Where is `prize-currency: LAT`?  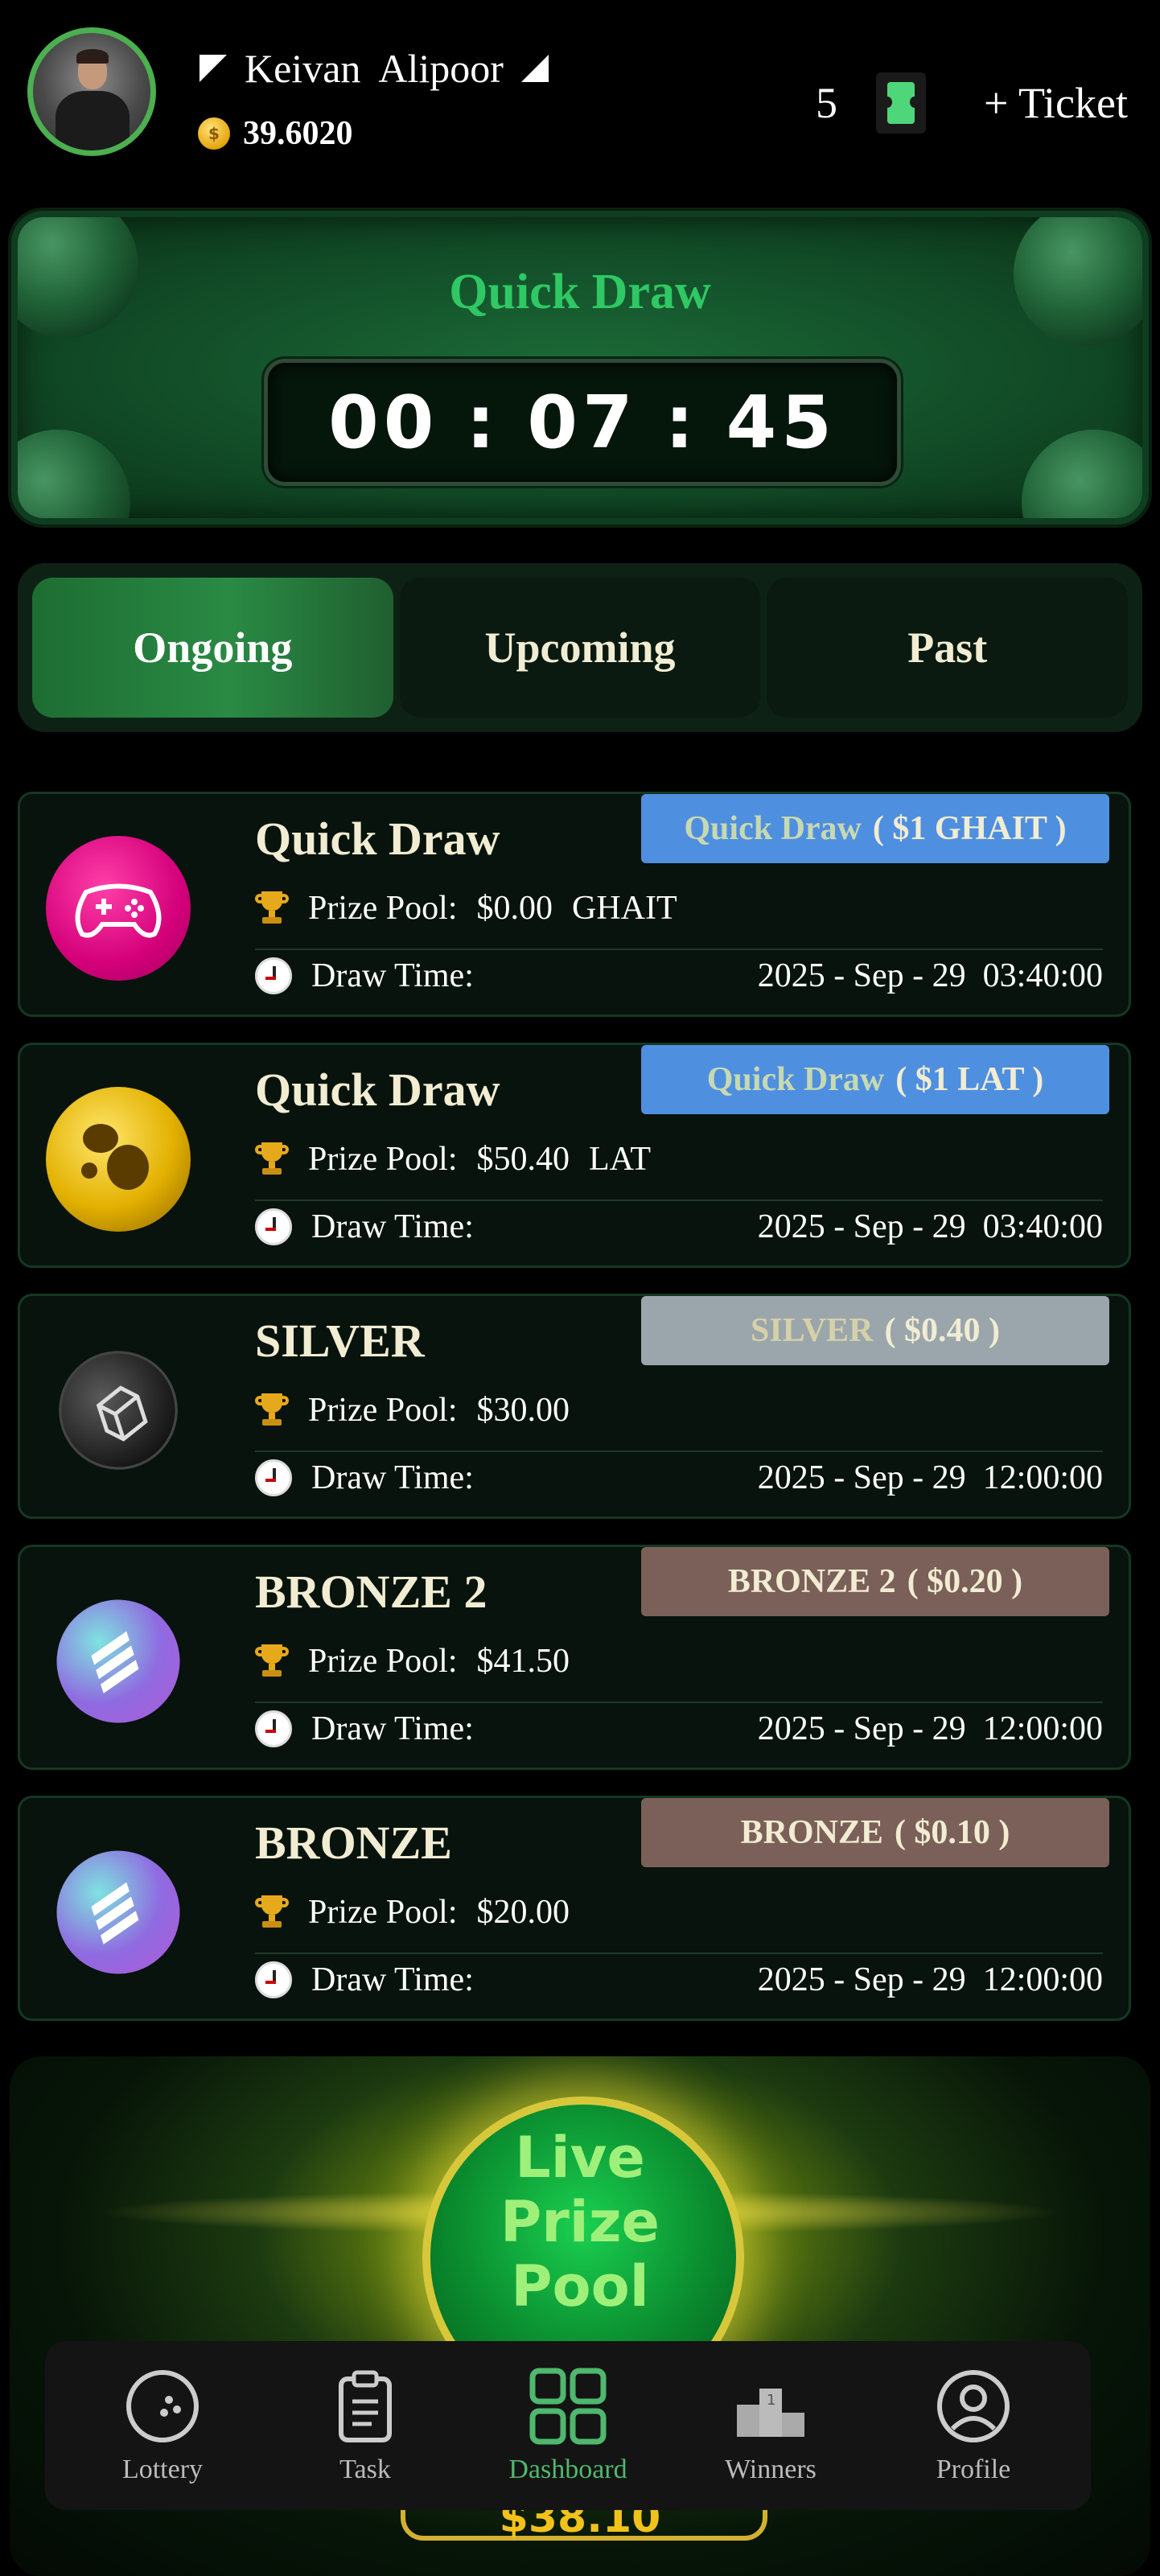 prize-currency: LAT is located at coordinates (620, 1159).